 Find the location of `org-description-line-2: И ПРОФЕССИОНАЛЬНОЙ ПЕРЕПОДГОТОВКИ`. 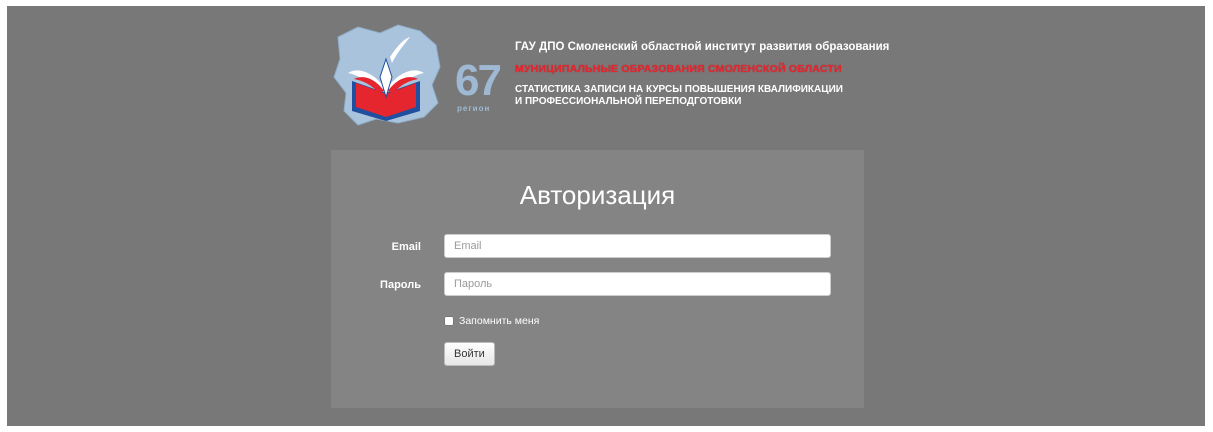

org-description-line-2: И ПРОФЕССИОНАЛЬНОЙ ПЕРЕПОДГОТОВКИ is located at coordinates (628, 101).